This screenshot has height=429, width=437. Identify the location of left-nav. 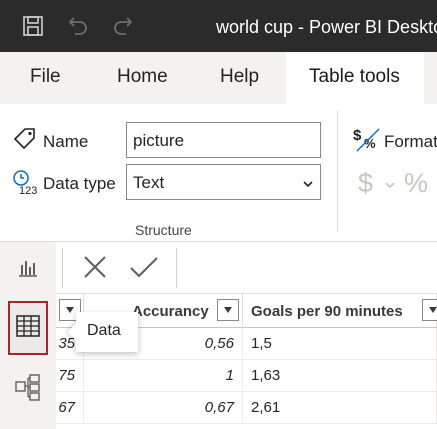
(28, 335).